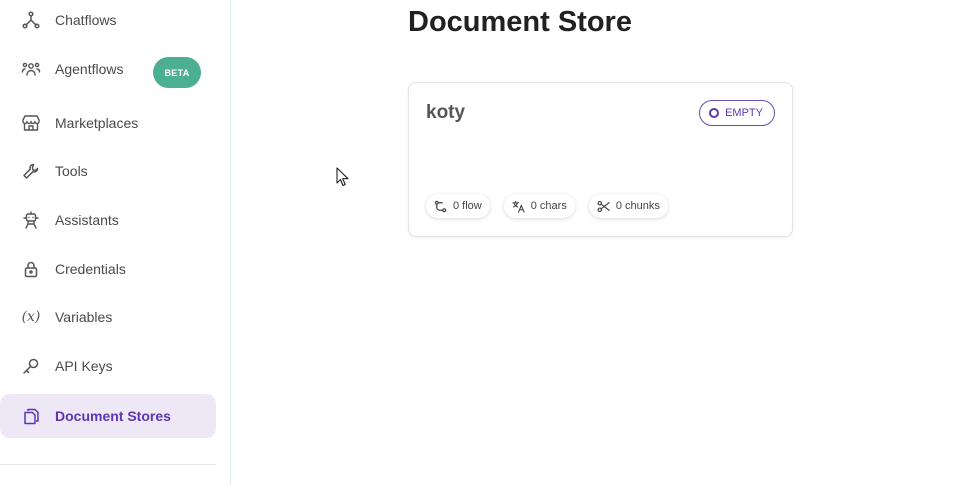  What do you see at coordinates (108, 171) in the screenshot?
I see `sidebar-item-tools: Tools` at bounding box center [108, 171].